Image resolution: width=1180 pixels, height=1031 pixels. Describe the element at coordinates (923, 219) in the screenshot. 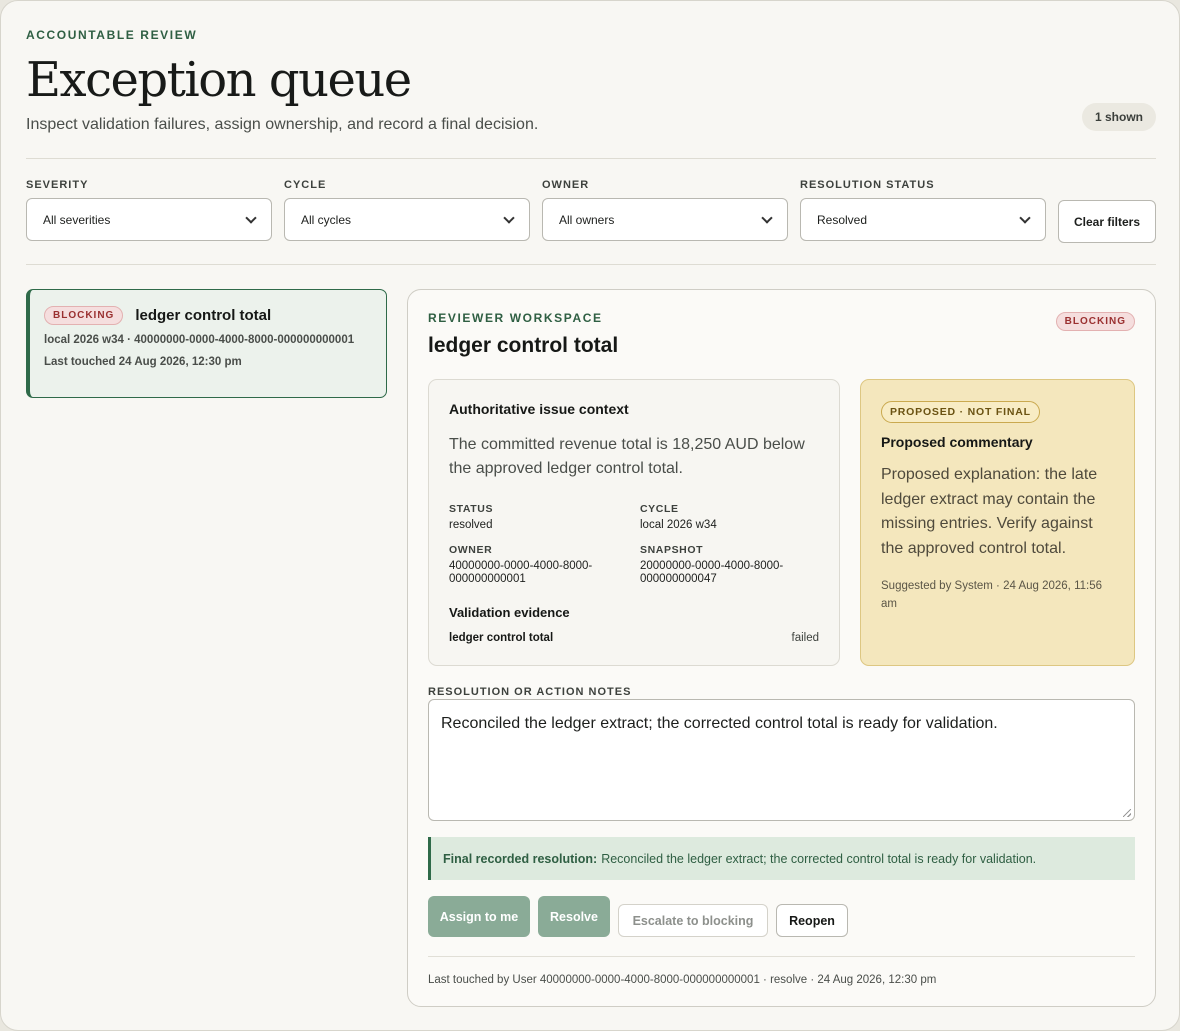

I see `resolution-status-select: Resolved` at that location.